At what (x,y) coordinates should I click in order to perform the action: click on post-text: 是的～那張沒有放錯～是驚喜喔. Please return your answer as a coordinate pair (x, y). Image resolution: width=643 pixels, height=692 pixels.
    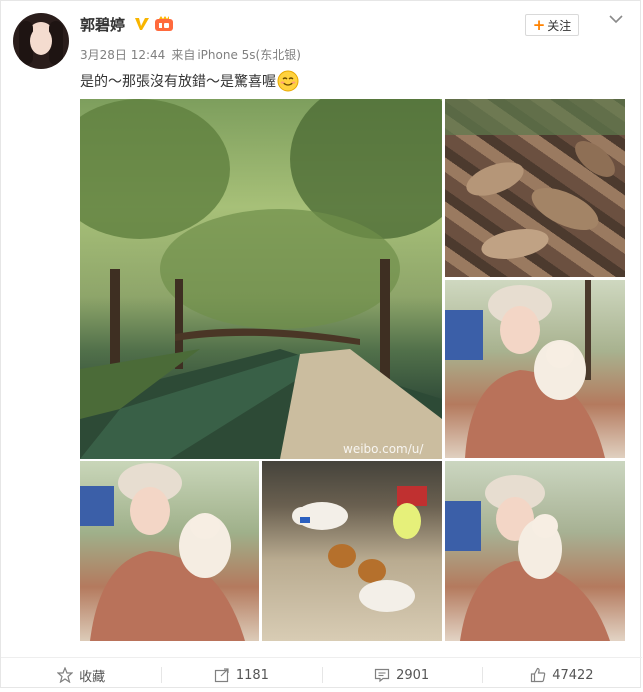
    Looking at the image, I should click on (189, 81).